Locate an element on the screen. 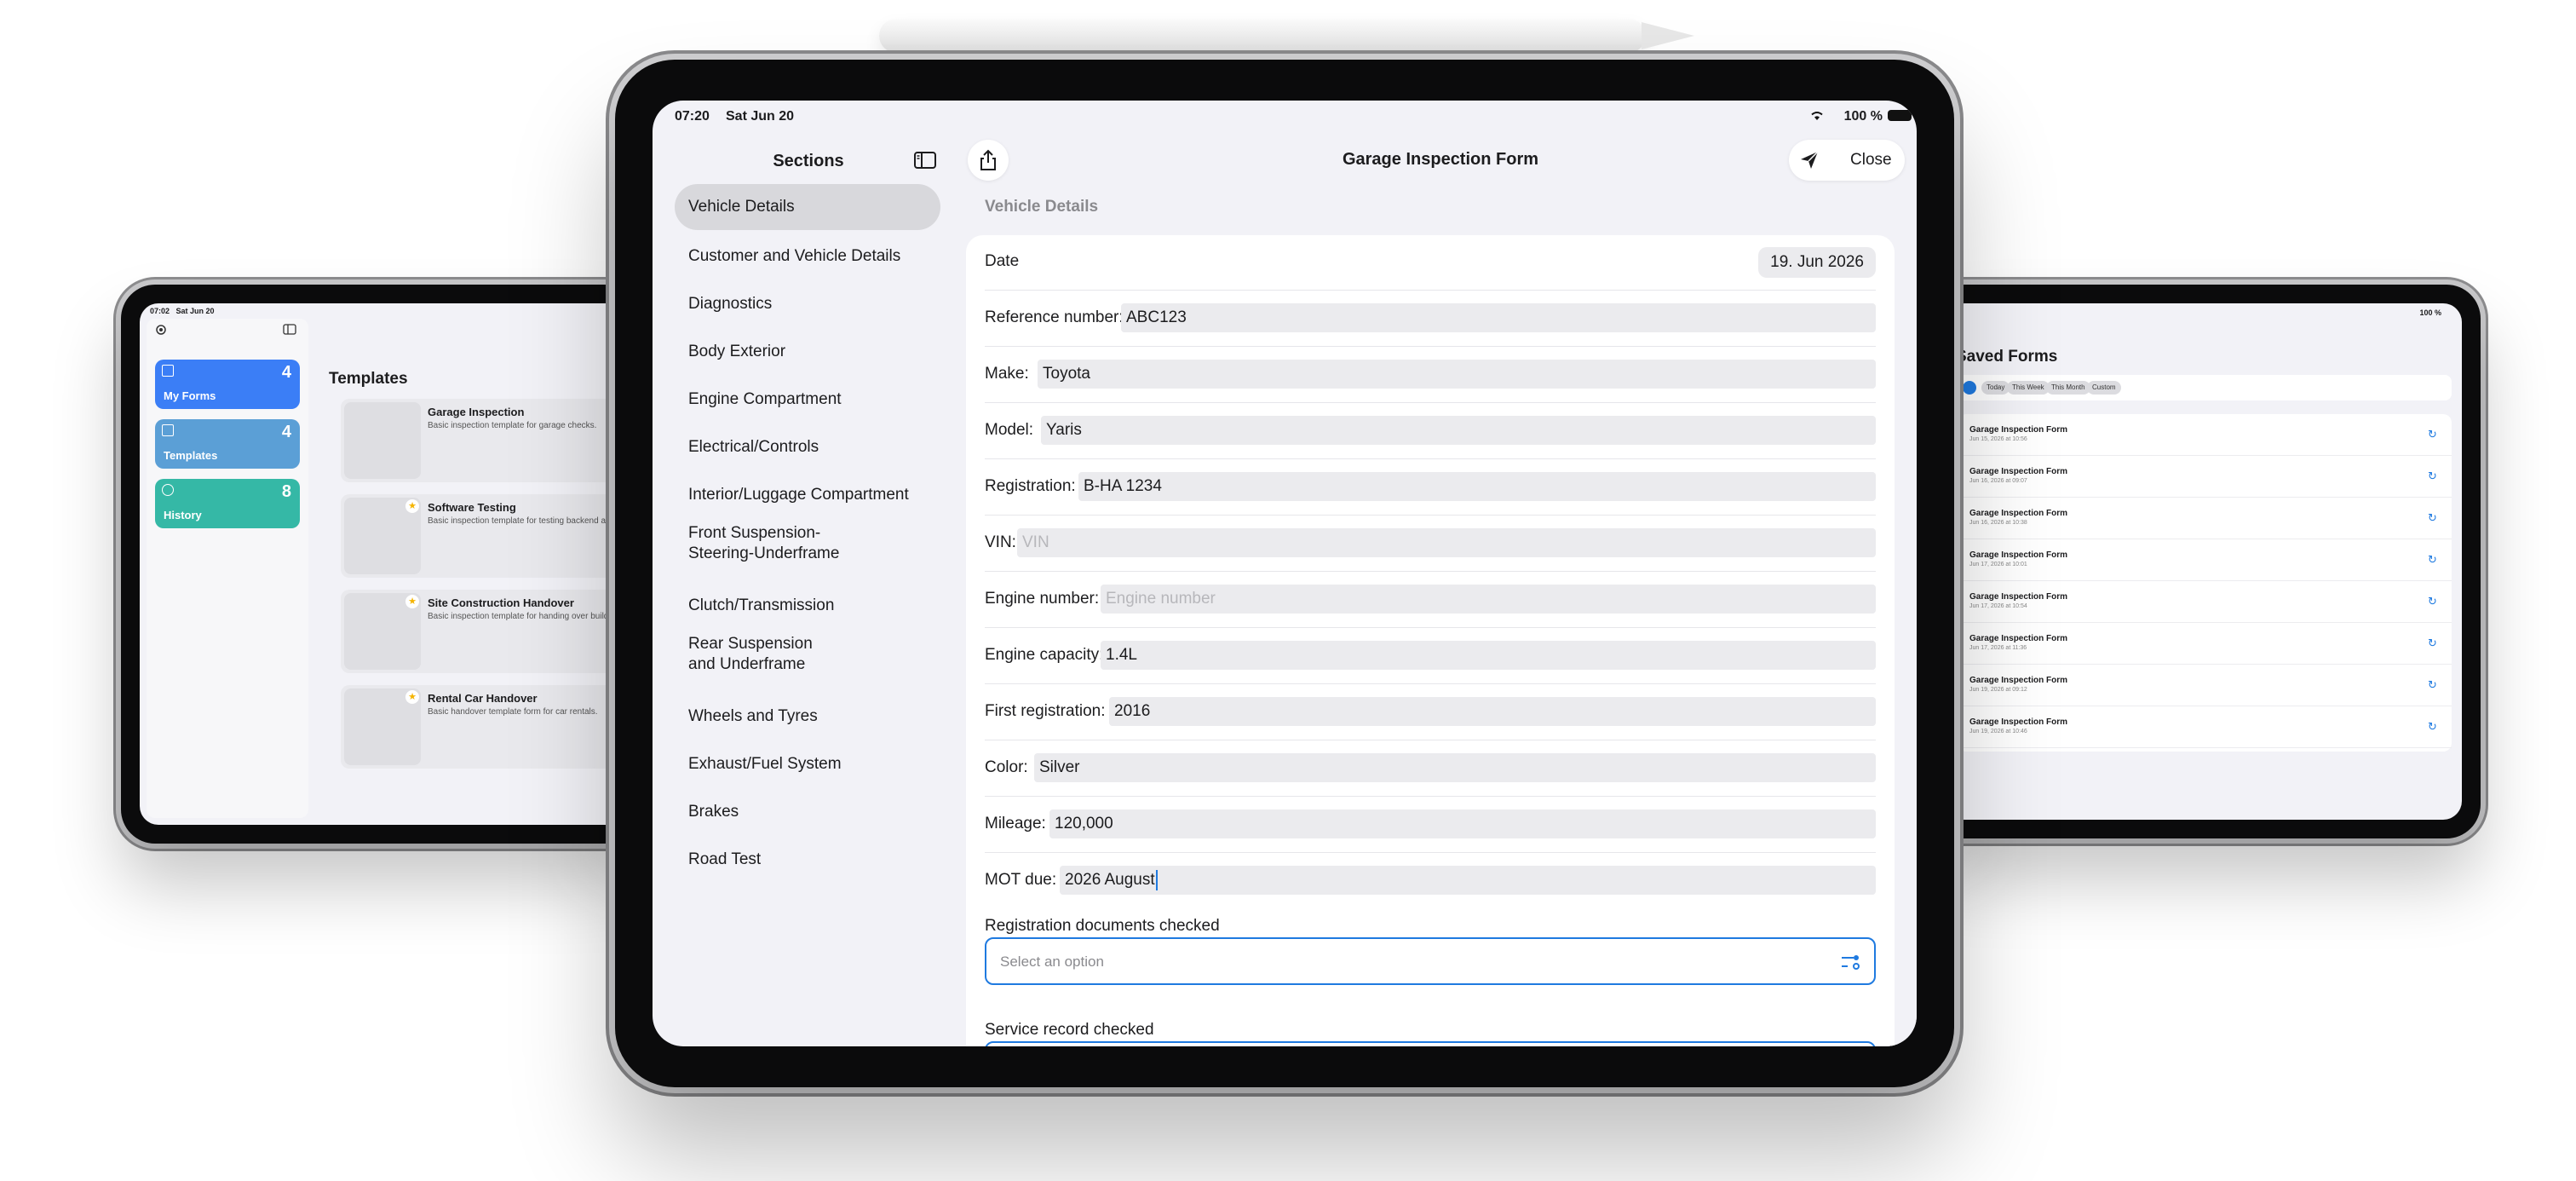 The image size is (2576, 1181). option-select: Select an option is located at coordinates (1430, 961).